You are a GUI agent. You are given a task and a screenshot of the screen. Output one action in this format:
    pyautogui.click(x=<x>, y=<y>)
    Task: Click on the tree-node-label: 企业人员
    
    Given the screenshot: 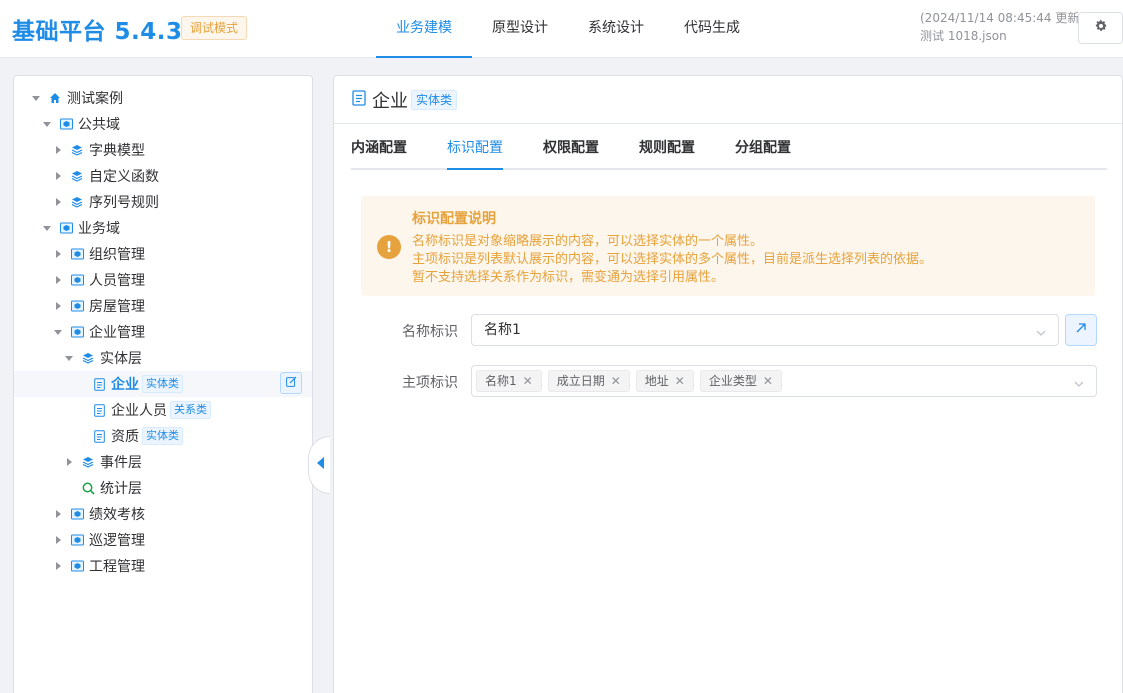 What is the action you would take?
    pyautogui.click(x=139, y=411)
    